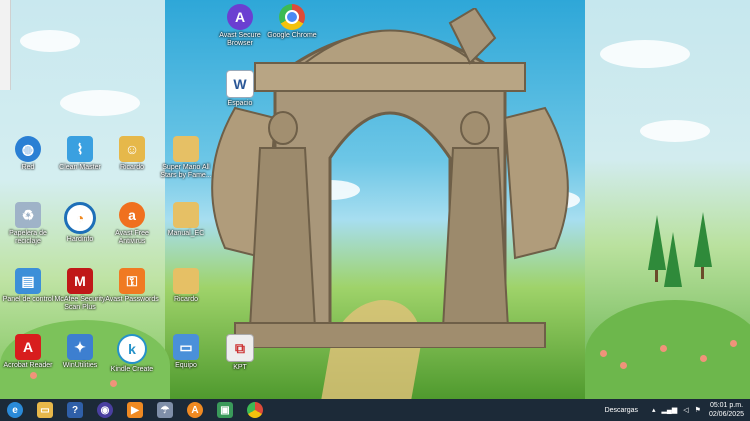  Describe the element at coordinates (685, 410) in the screenshot. I see `volume-icon: ◁` at that location.